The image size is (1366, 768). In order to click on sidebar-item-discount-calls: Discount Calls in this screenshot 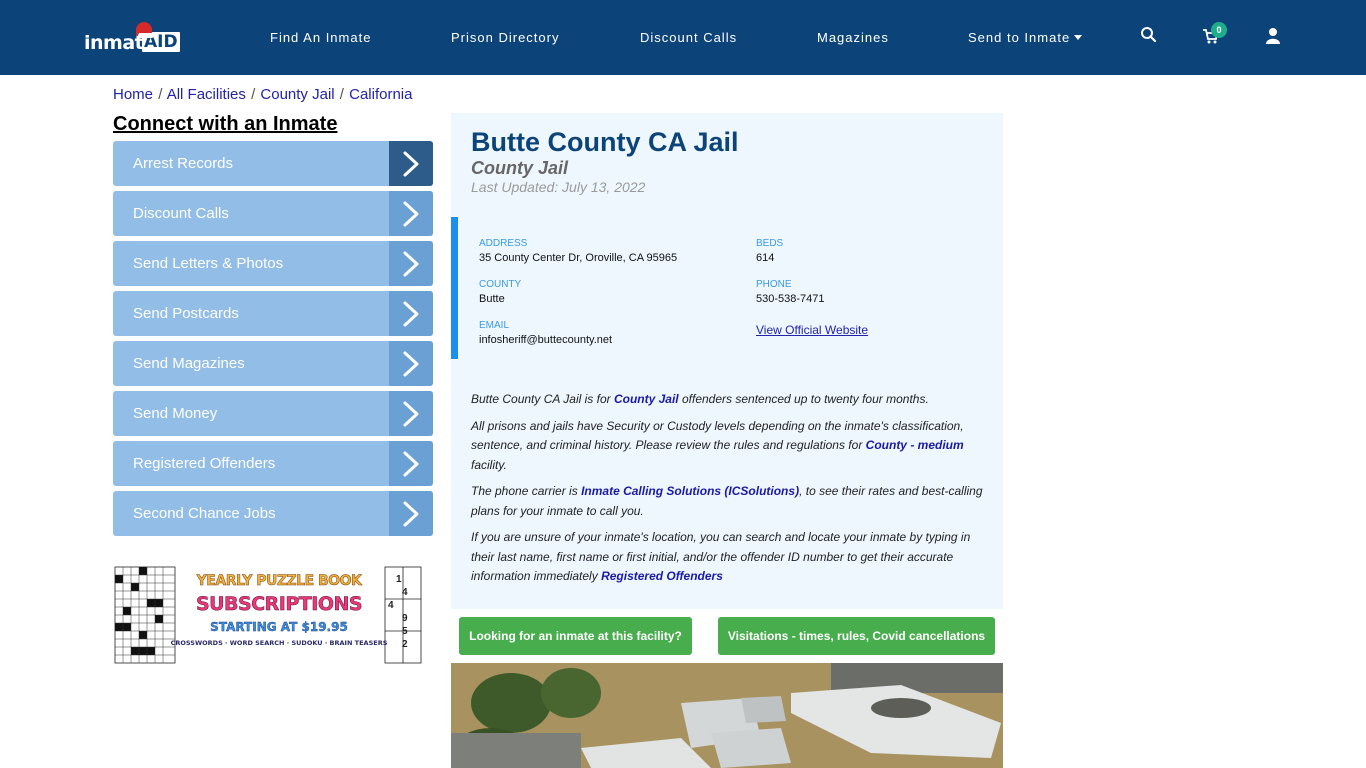, I will do `click(273, 213)`.